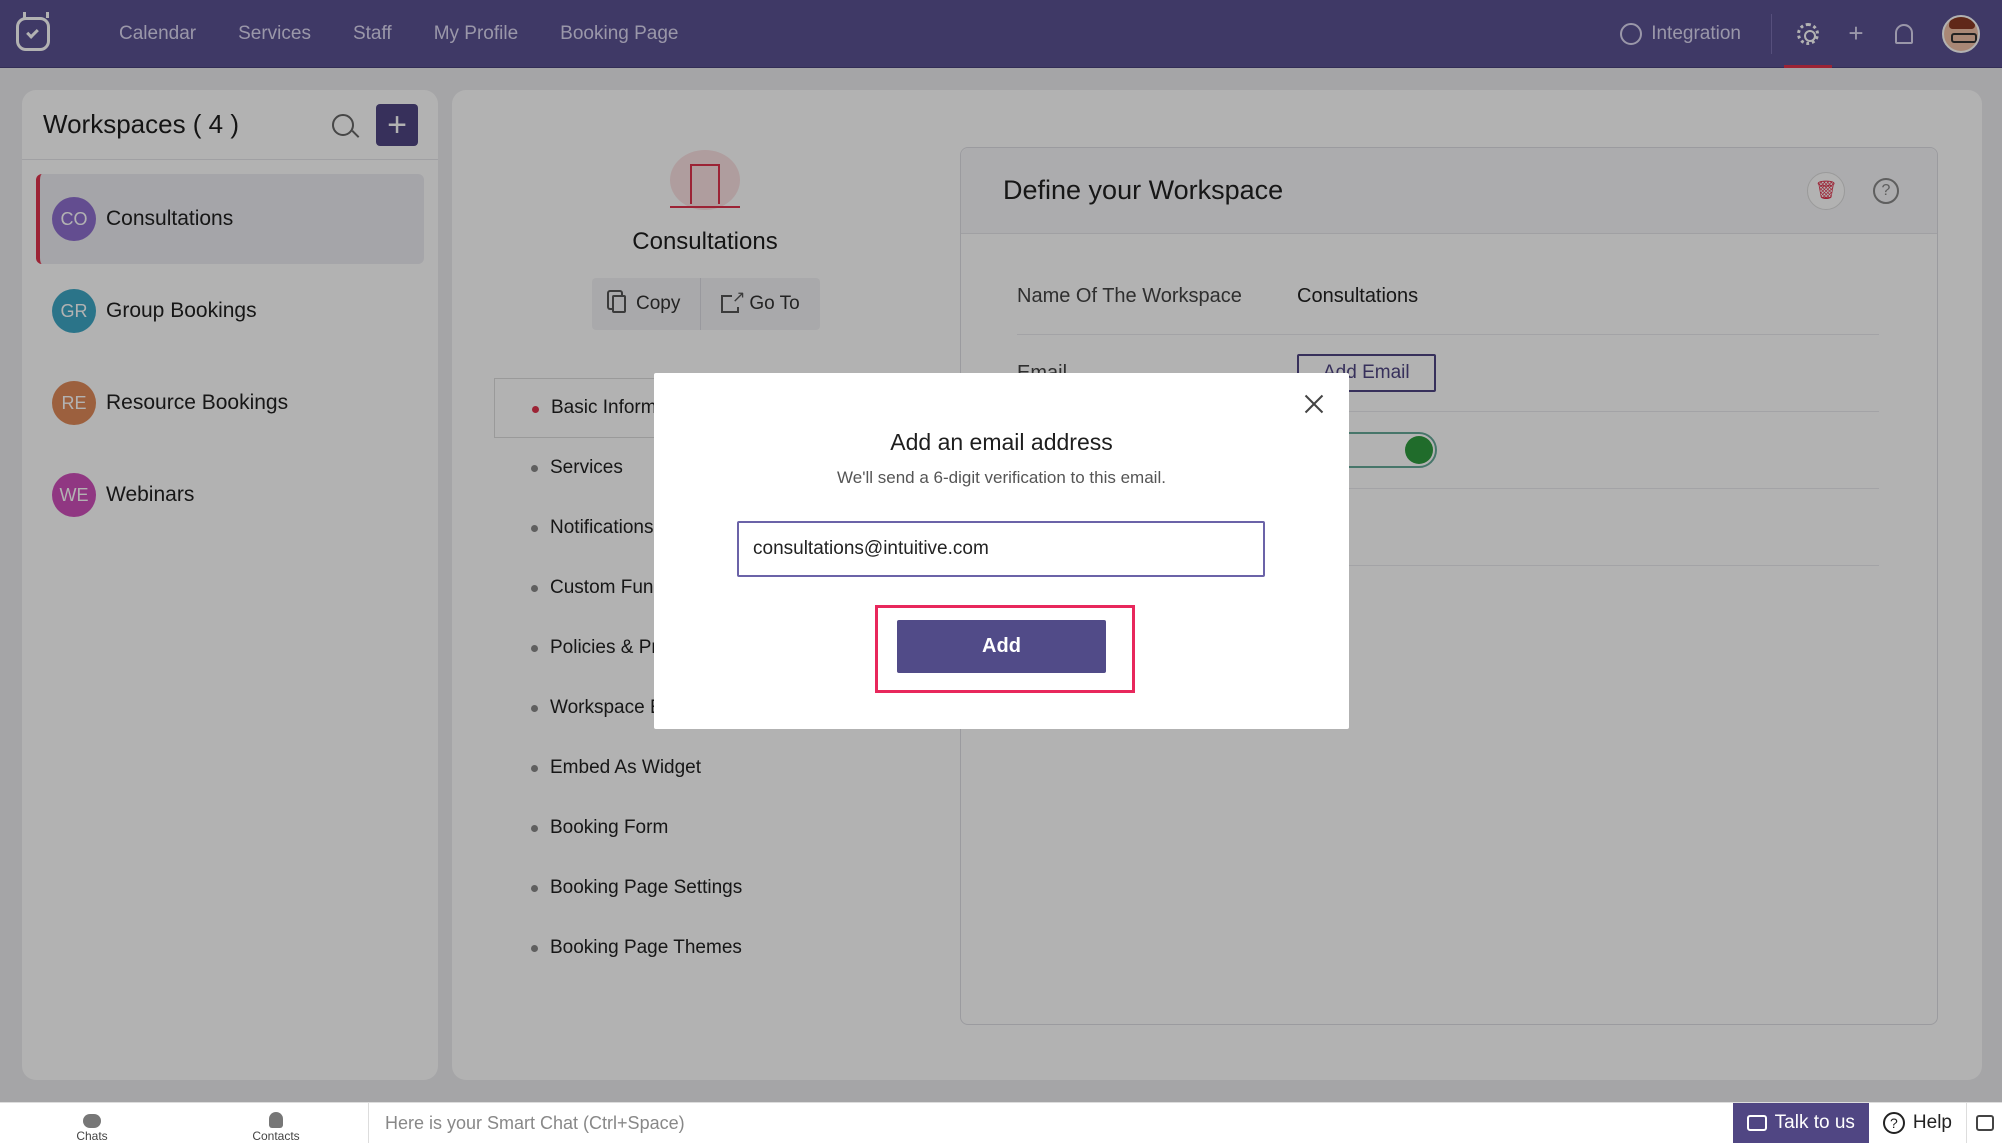 This screenshot has width=2002, height=1143. I want to click on talk-to-us-button: Talk to us, so click(1800, 1122).